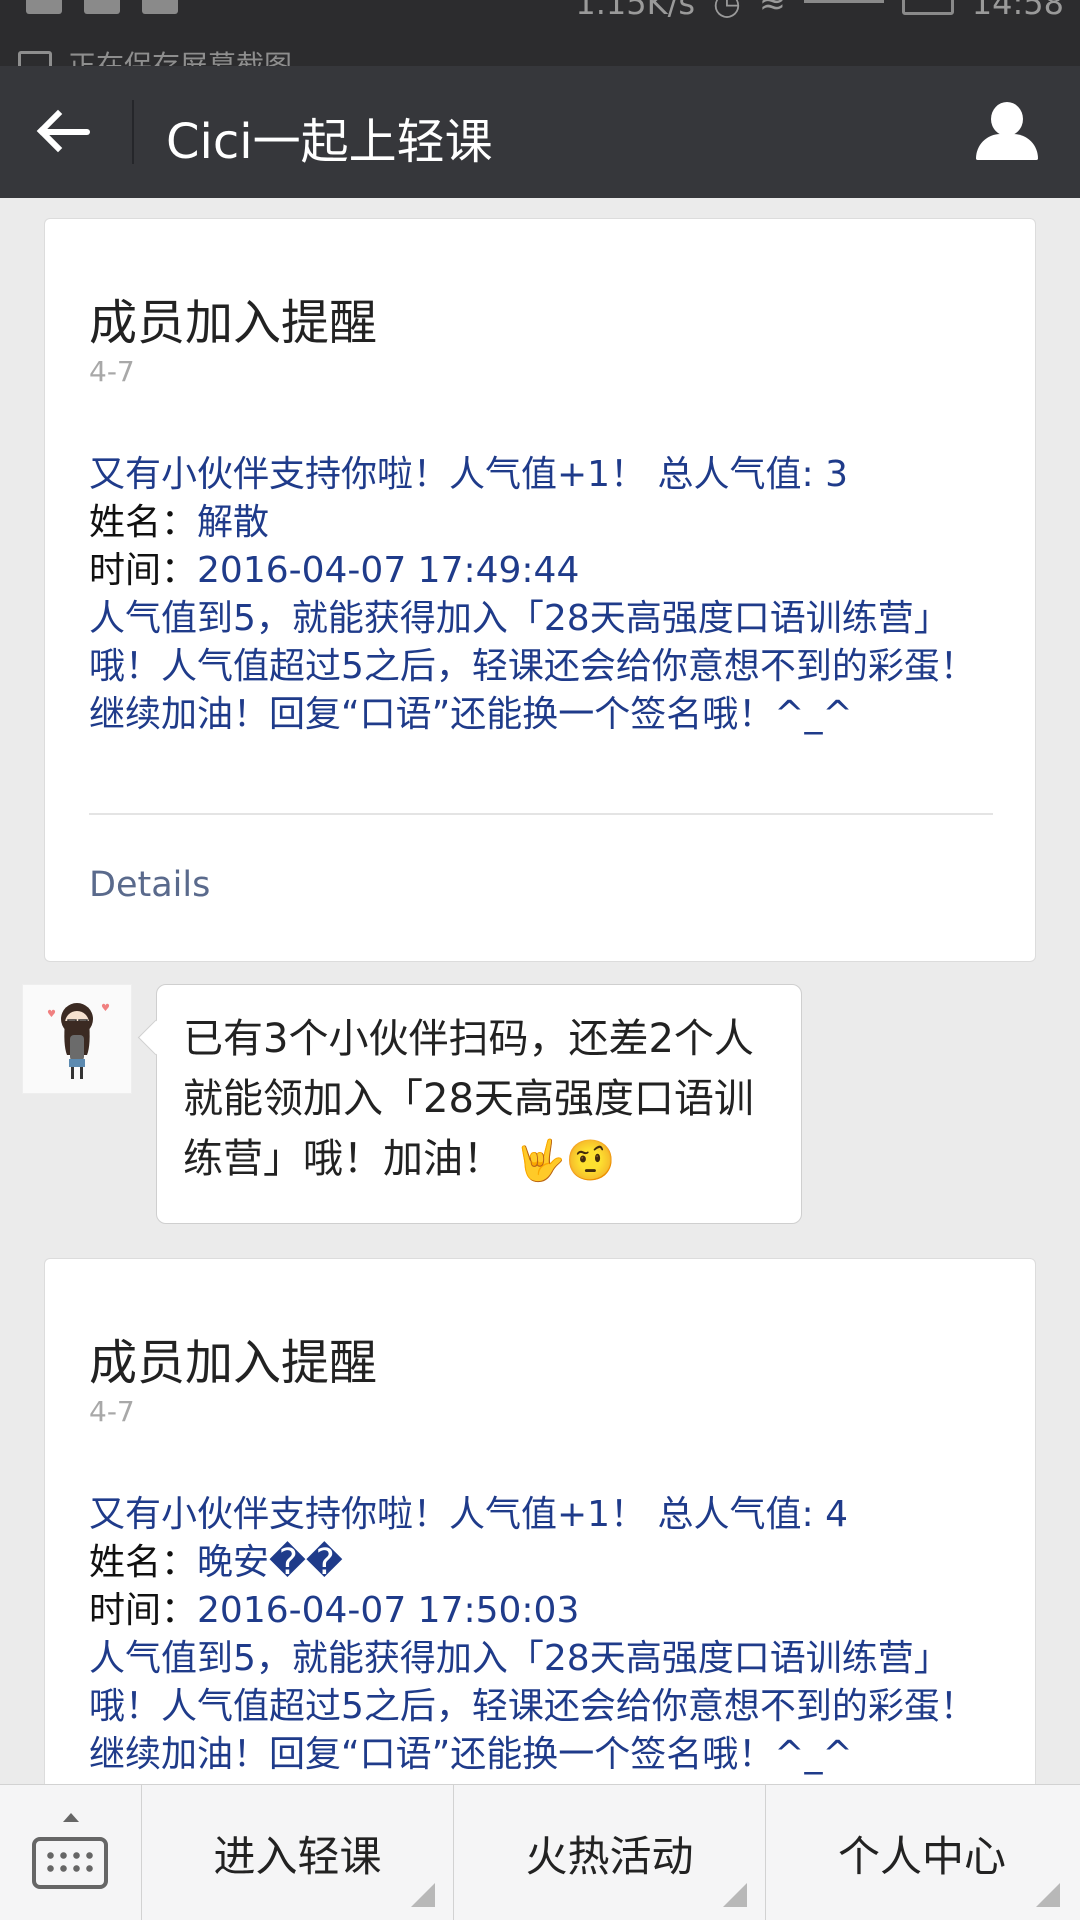  What do you see at coordinates (388, 1610) in the screenshot?
I see `time-value: 2016-04-07 17:50:03` at bounding box center [388, 1610].